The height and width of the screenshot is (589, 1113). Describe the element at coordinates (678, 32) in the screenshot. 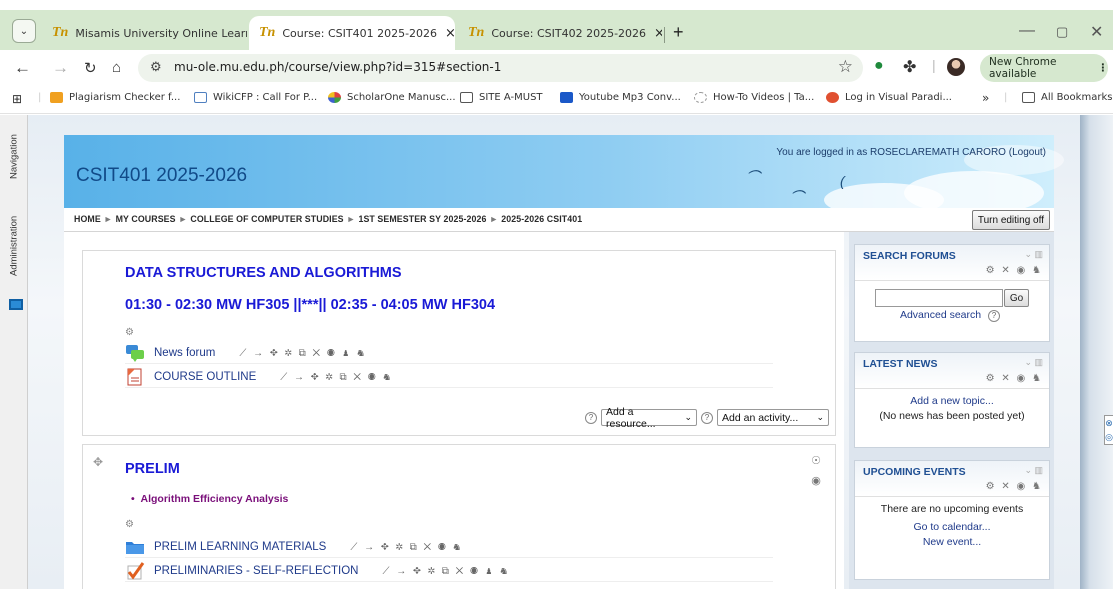

I see `new-tab-button: +` at that location.